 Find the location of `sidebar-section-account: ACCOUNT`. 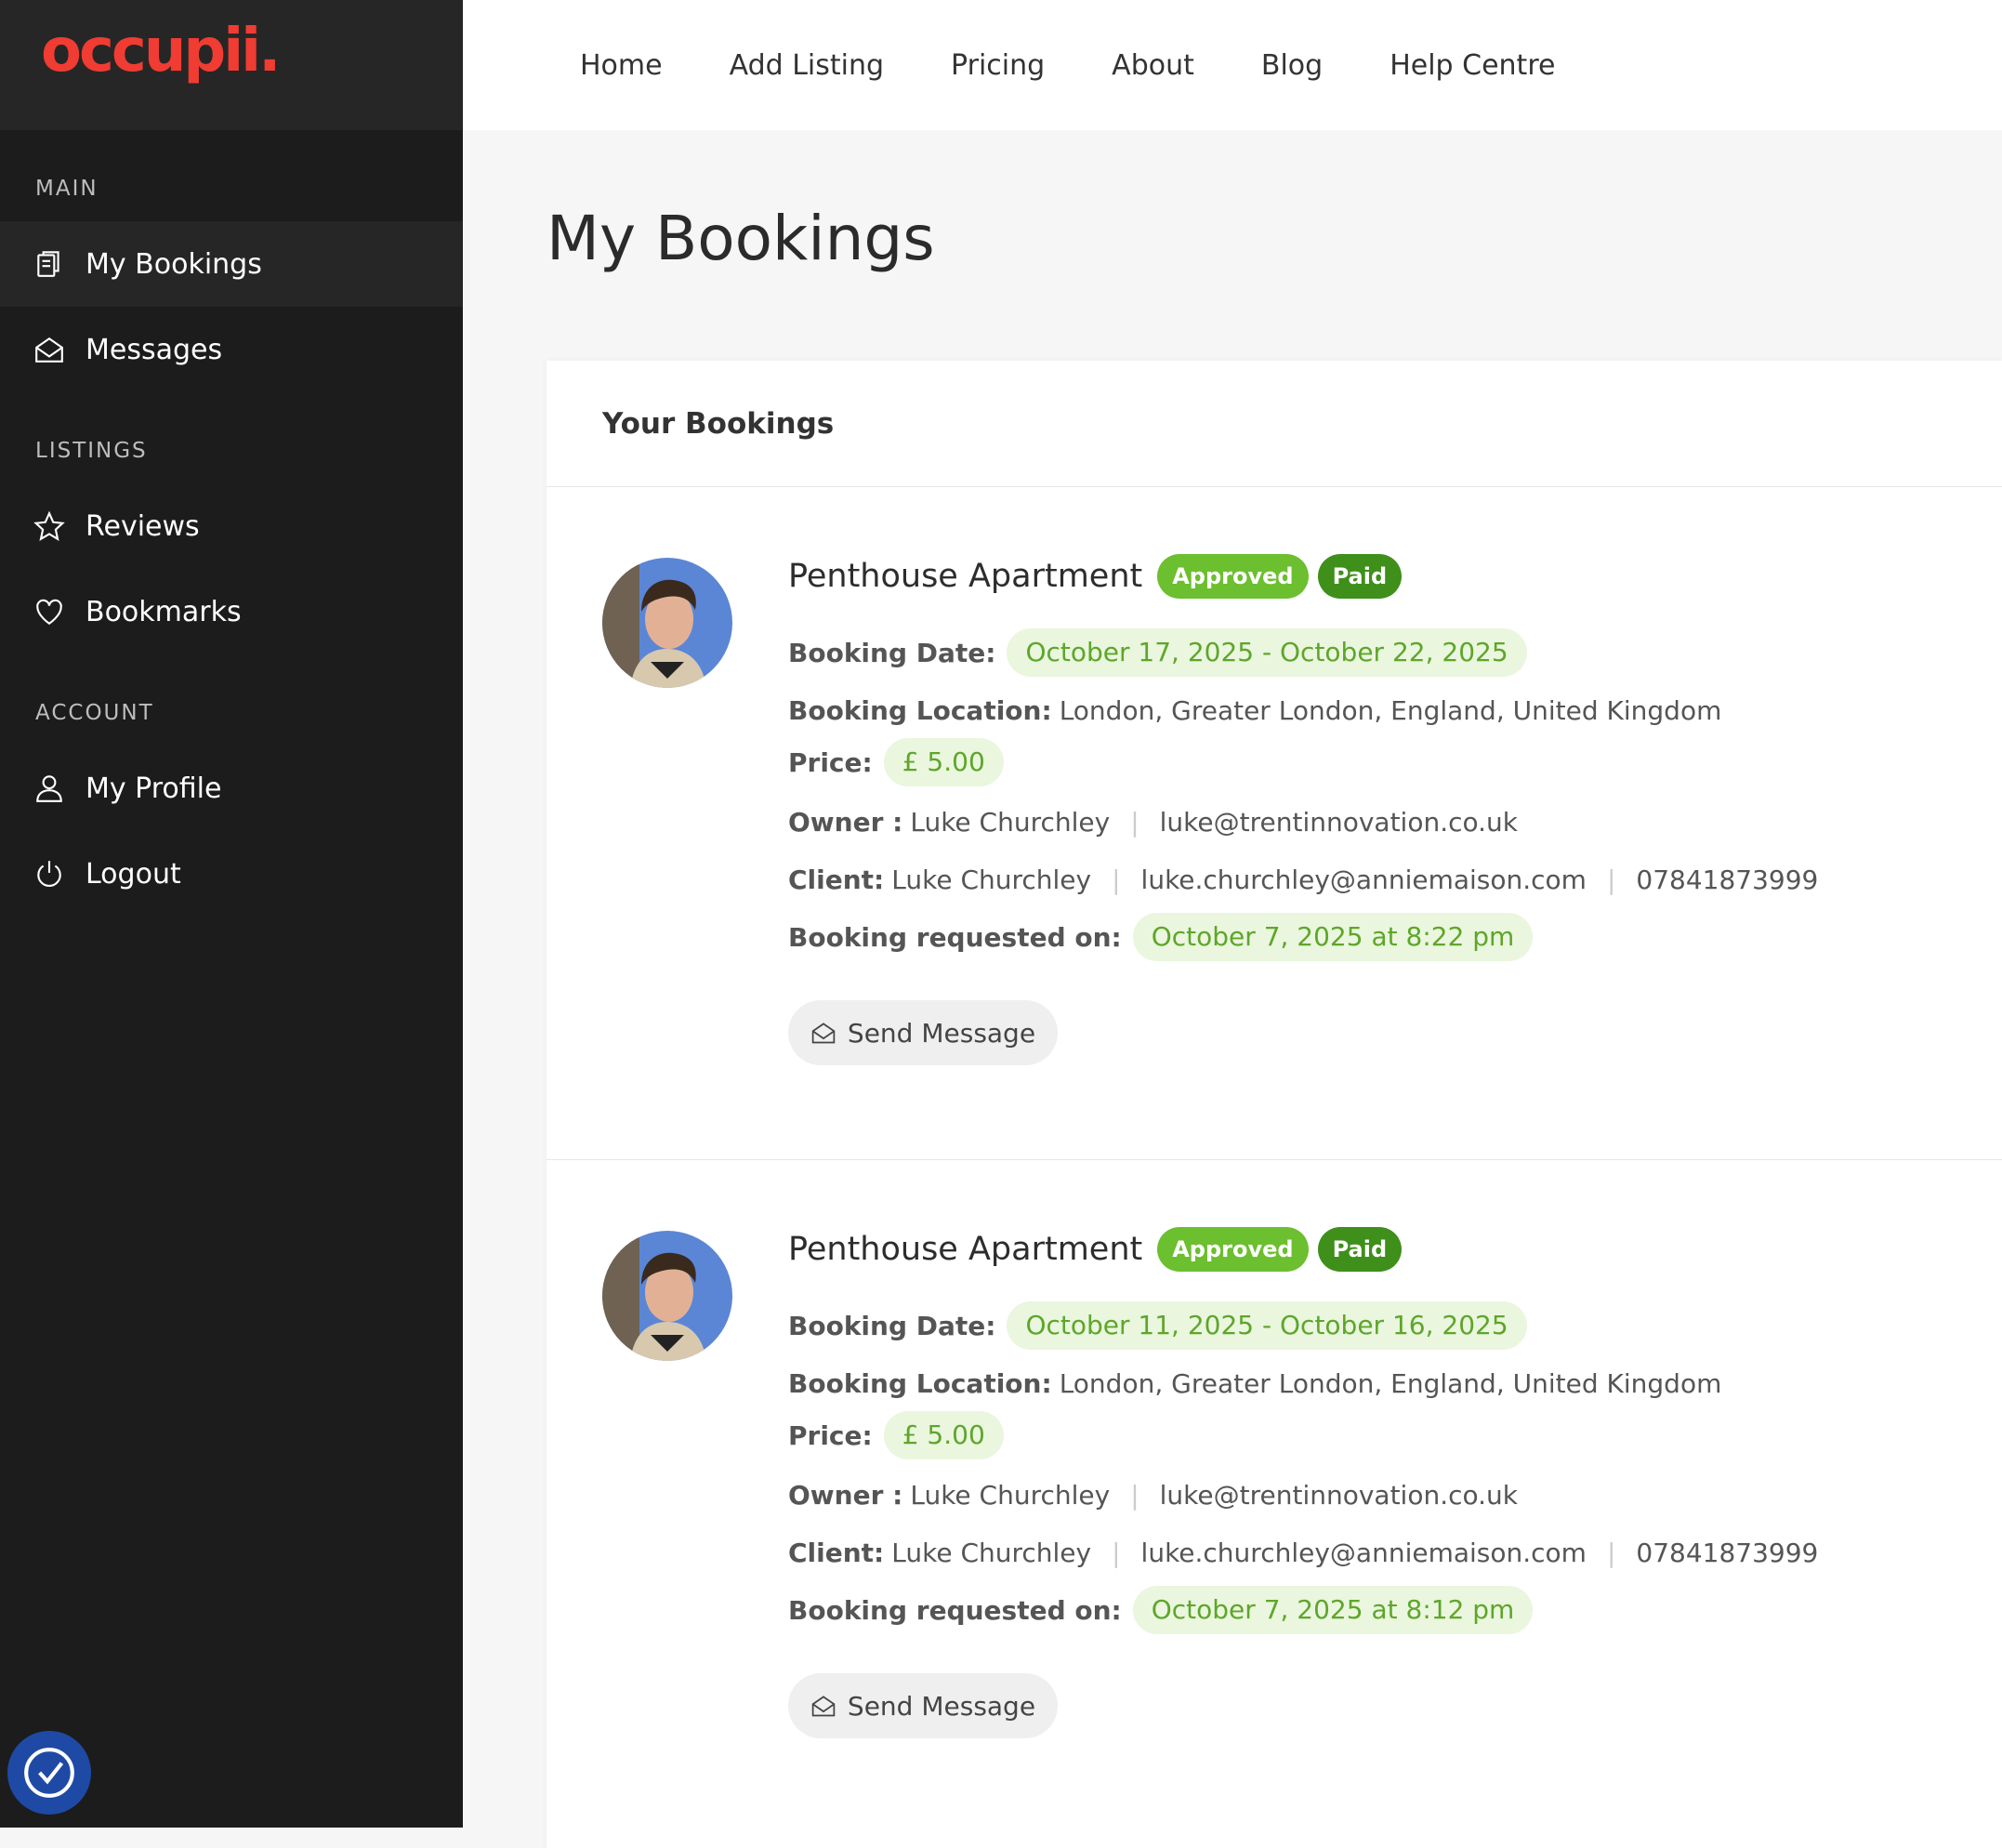

sidebar-section-account: ACCOUNT is located at coordinates (95, 713).